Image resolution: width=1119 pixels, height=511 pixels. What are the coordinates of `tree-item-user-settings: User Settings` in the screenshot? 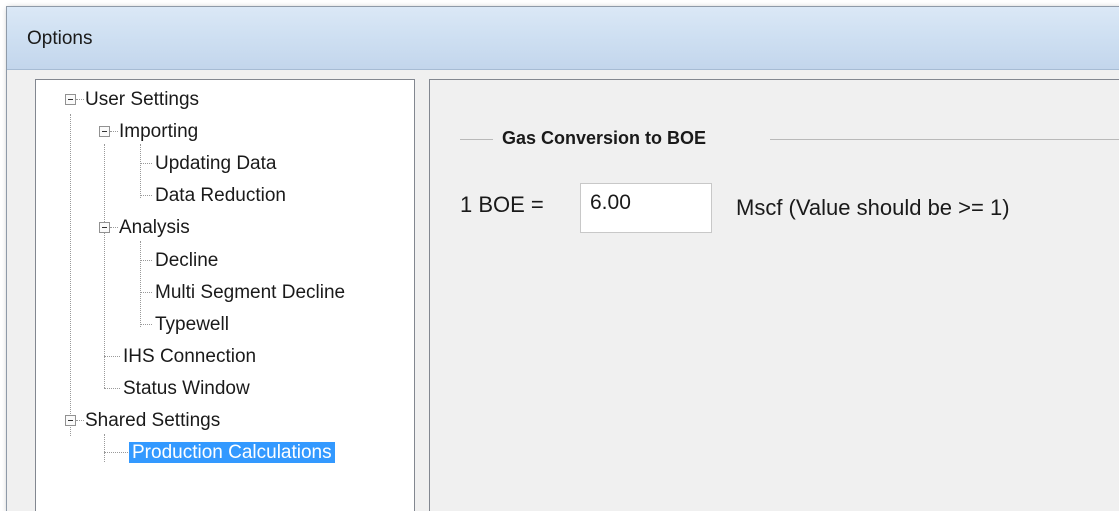 It's located at (142, 100).